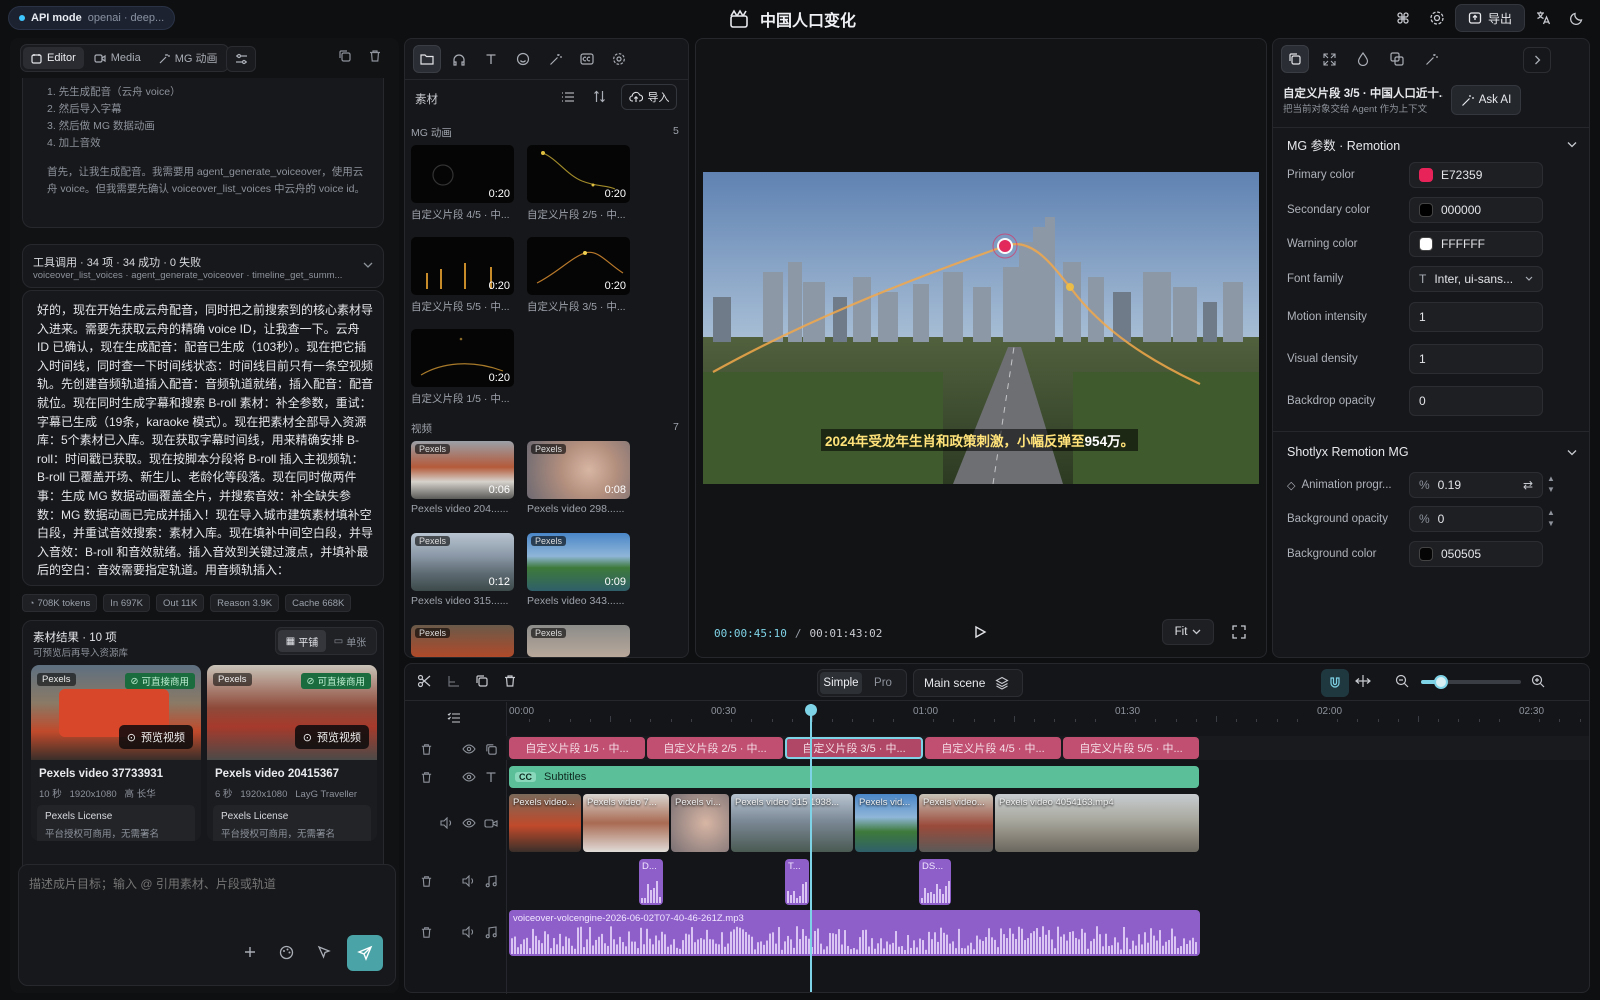  Describe the element at coordinates (1363, 681) in the screenshot. I see `fit-width-icon` at that location.